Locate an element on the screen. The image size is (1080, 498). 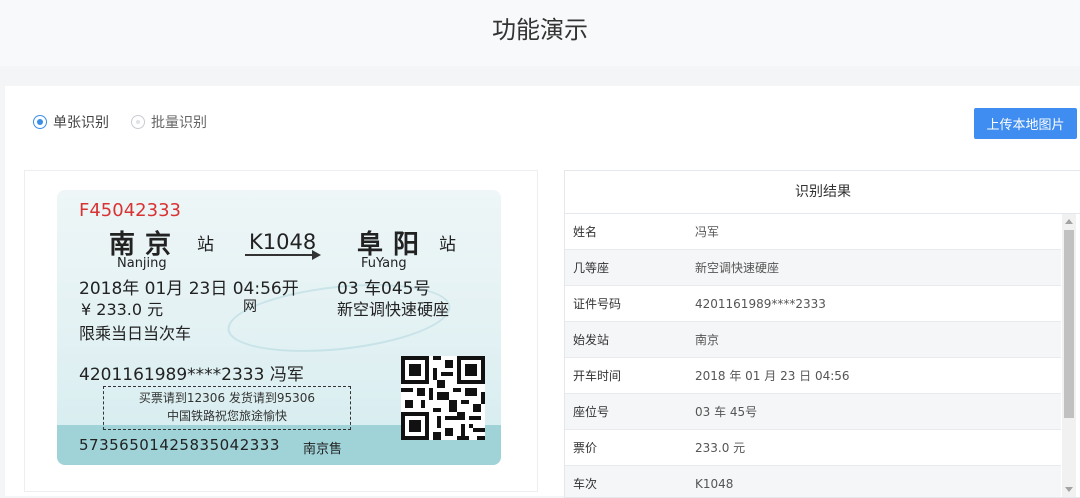
row-key: 始发站 is located at coordinates (591, 340).